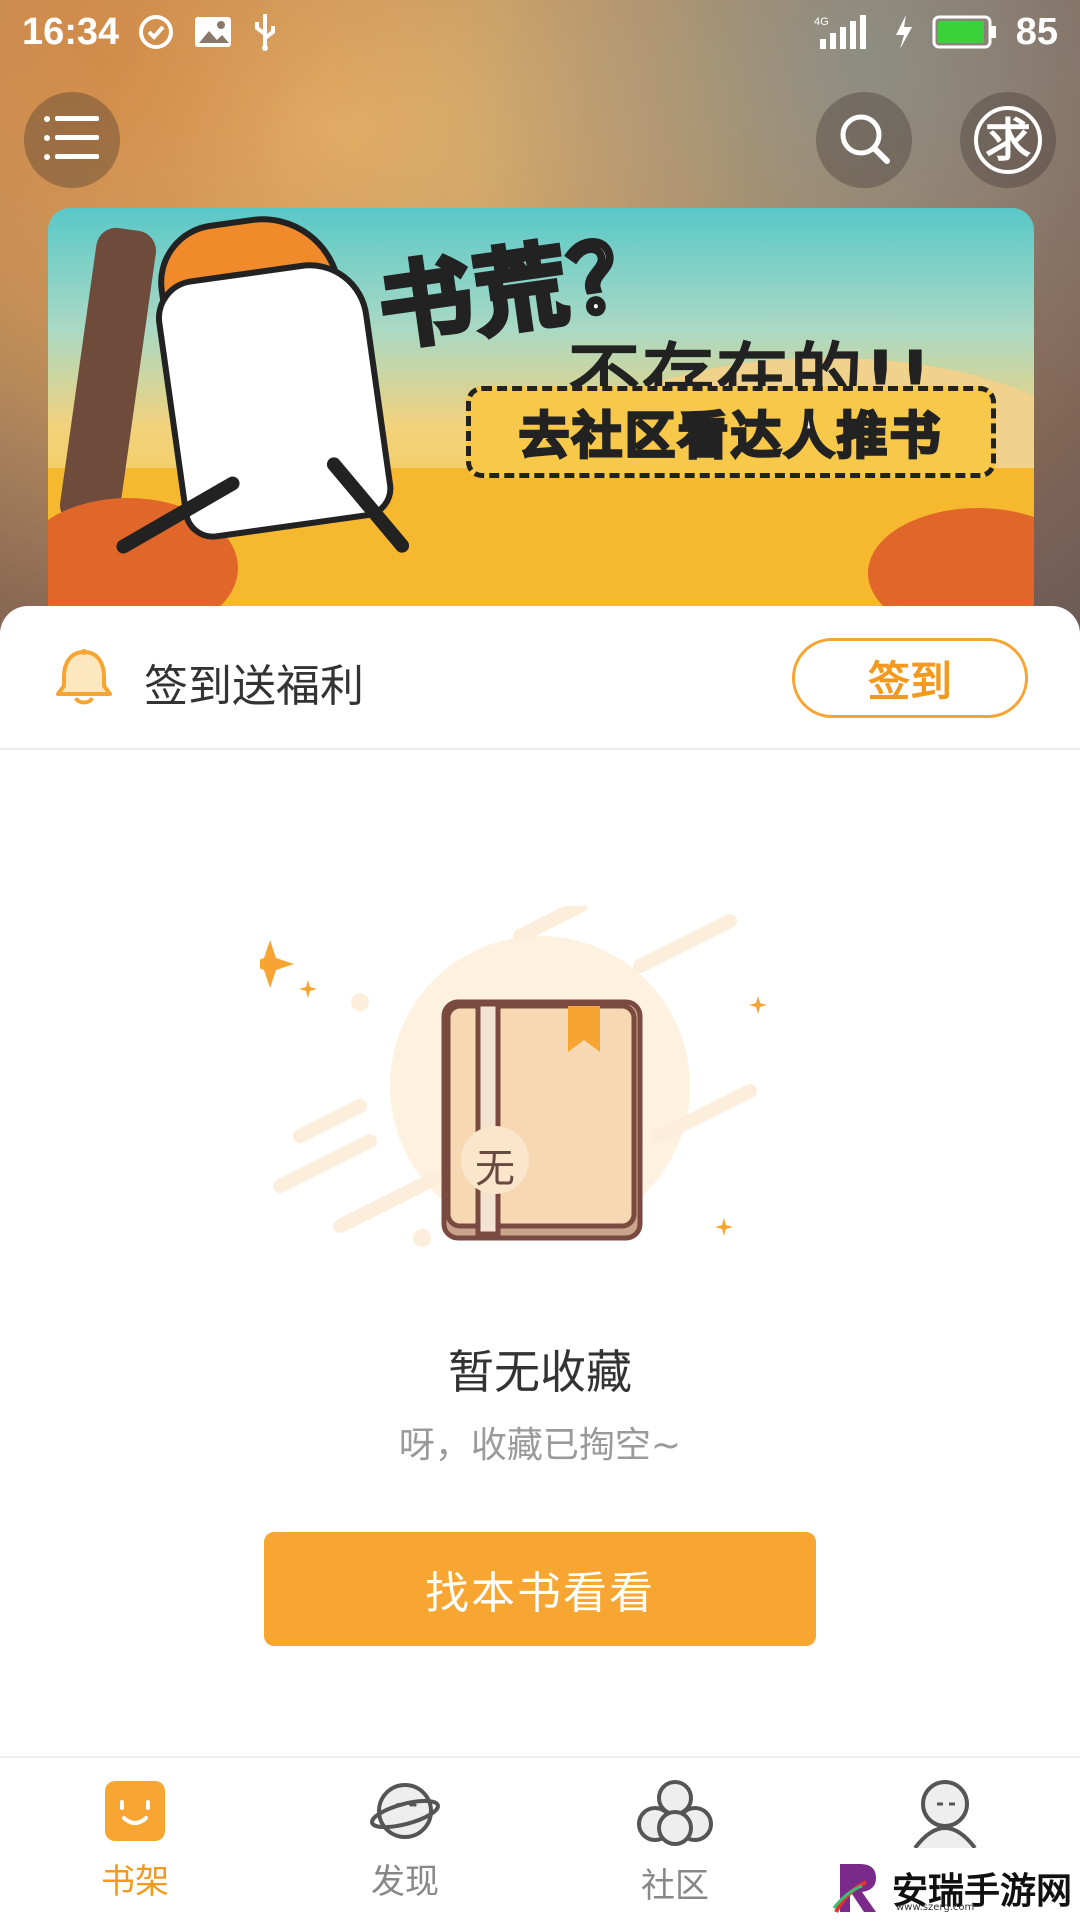 This screenshot has height=1922, width=1080. I want to click on tab-community: 社区, so click(675, 1840).